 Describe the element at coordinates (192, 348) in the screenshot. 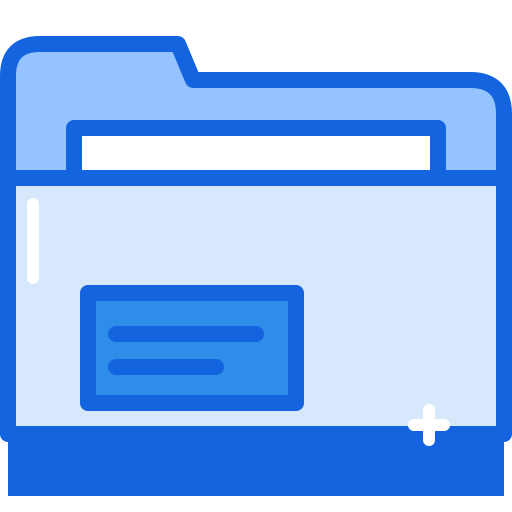

I see `label-card-icon` at that location.